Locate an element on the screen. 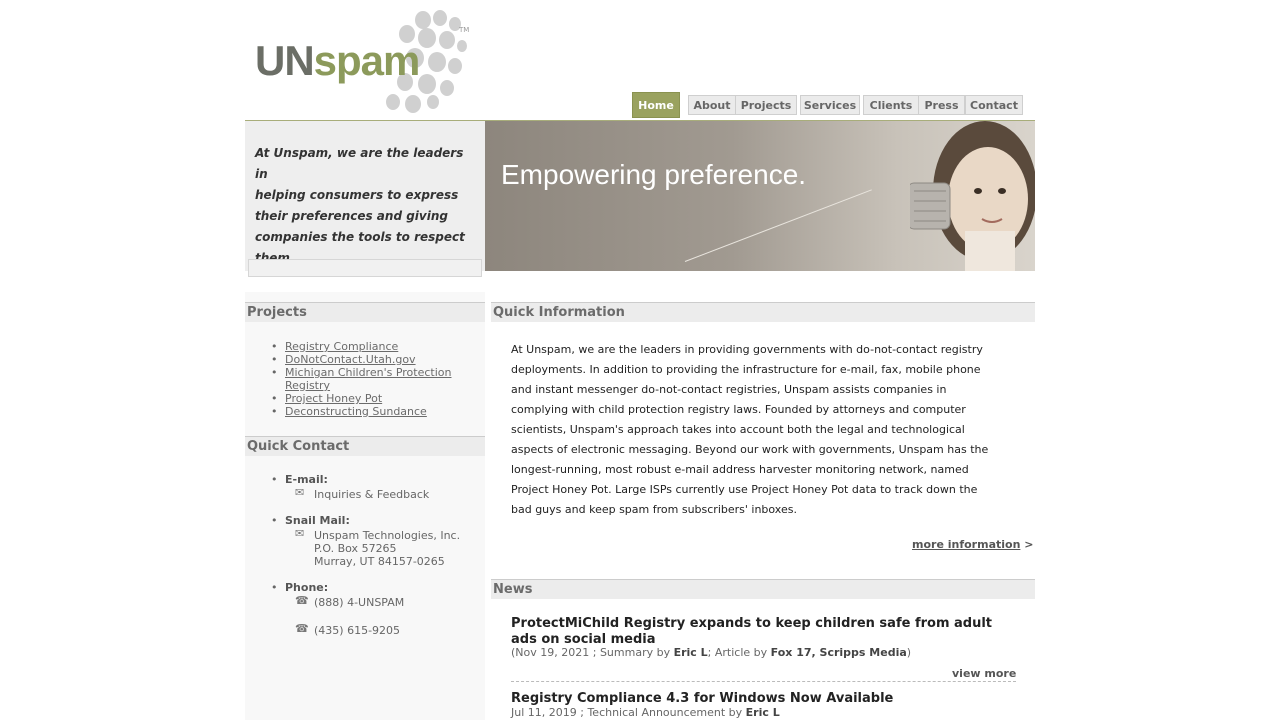  nav-press: Press is located at coordinates (941, 105).